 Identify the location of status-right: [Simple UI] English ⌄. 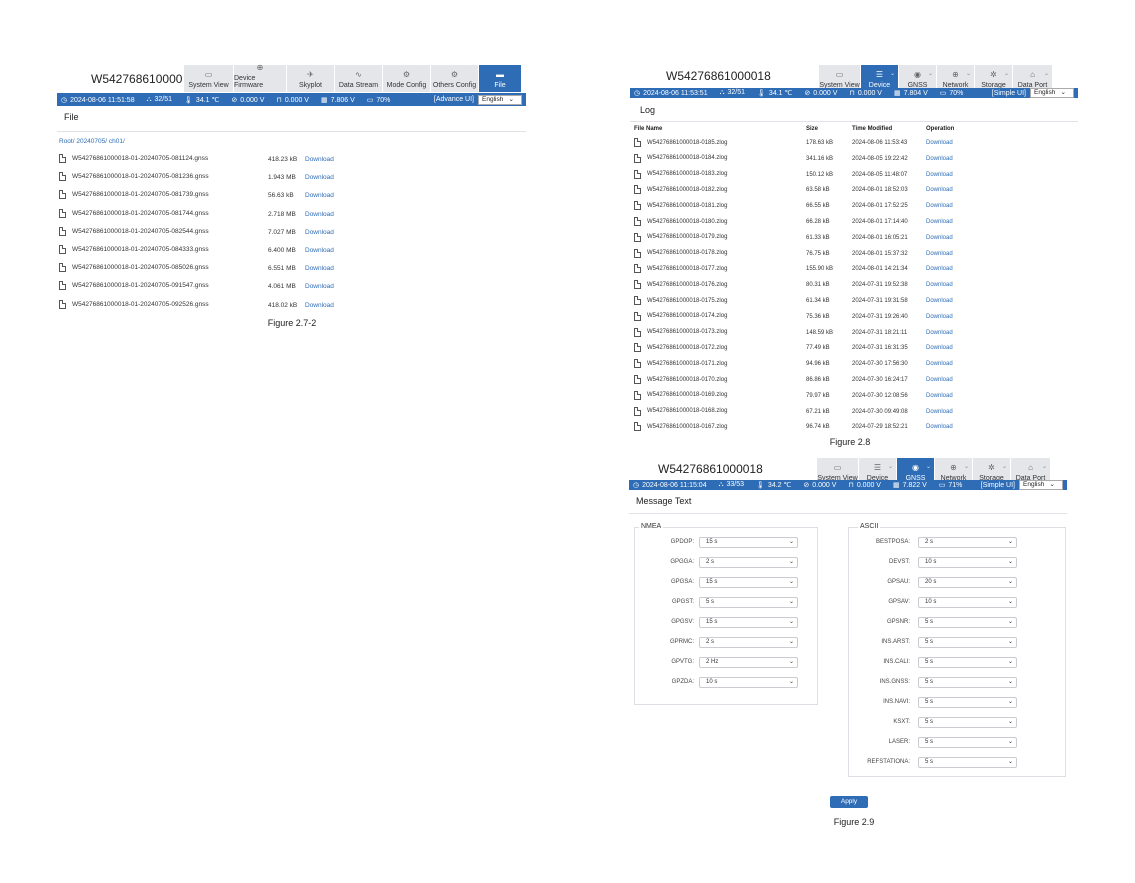
(1033, 93).